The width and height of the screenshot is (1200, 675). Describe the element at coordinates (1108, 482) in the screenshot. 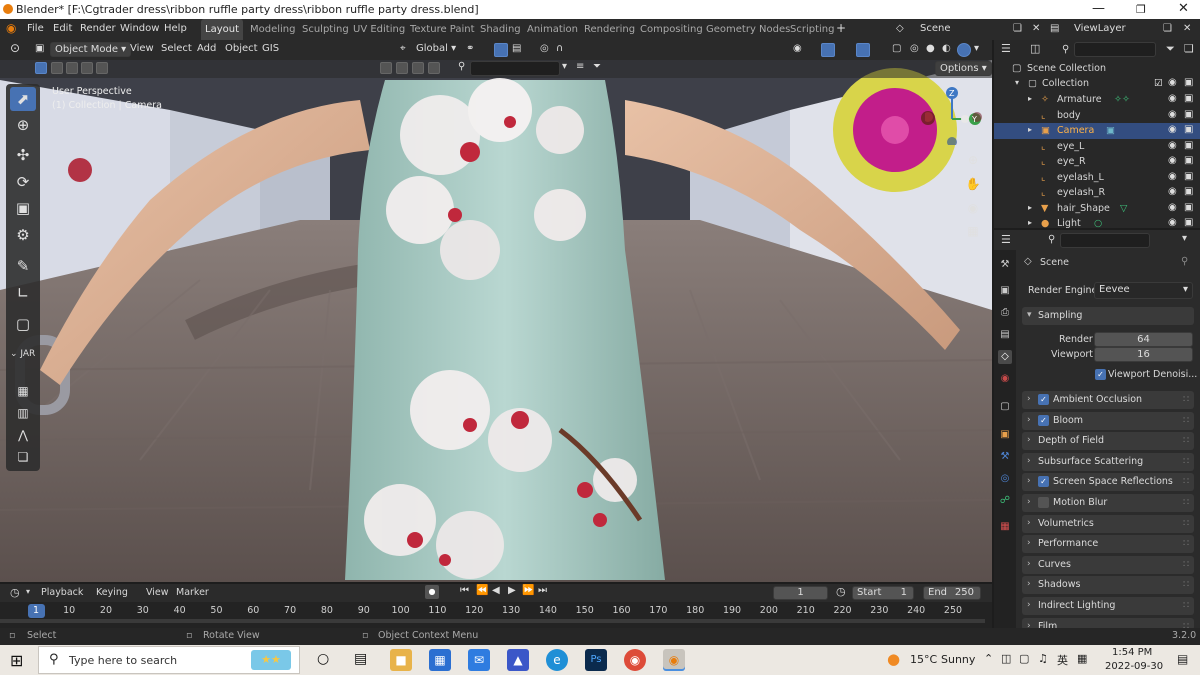

I see `panel-screen-space-reflections: › ✓ Screen Space Reflections ∷` at that location.